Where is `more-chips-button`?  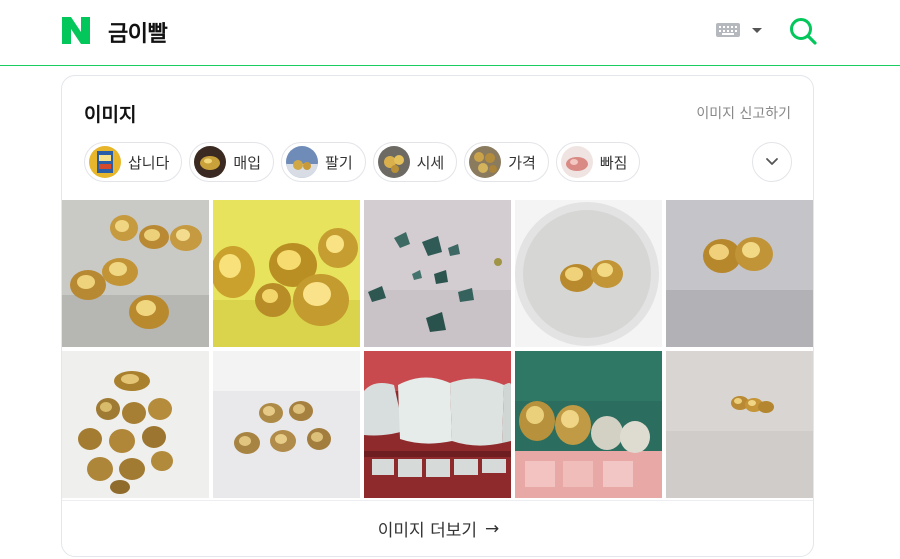 more-chips-button is located at coordinates (772, 162).